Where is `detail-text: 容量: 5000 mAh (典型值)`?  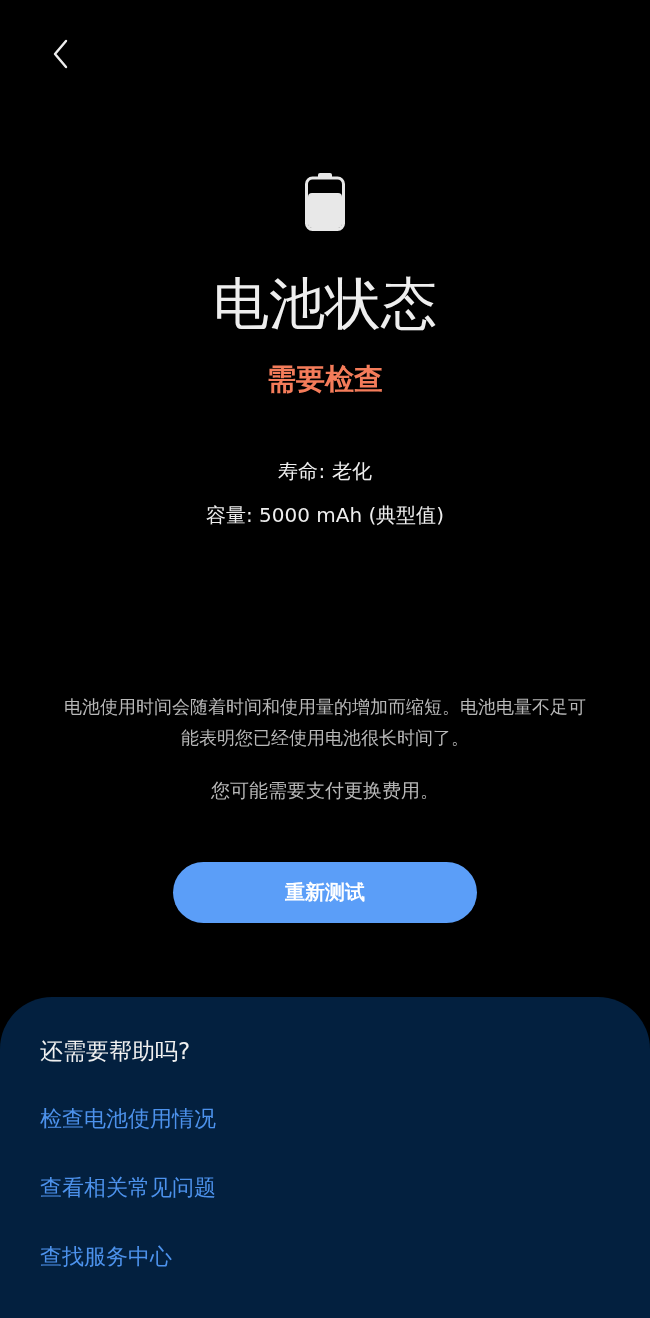 detail-text: 容量: 5000 mAh (典型值) is located at coordinates (325, 515).